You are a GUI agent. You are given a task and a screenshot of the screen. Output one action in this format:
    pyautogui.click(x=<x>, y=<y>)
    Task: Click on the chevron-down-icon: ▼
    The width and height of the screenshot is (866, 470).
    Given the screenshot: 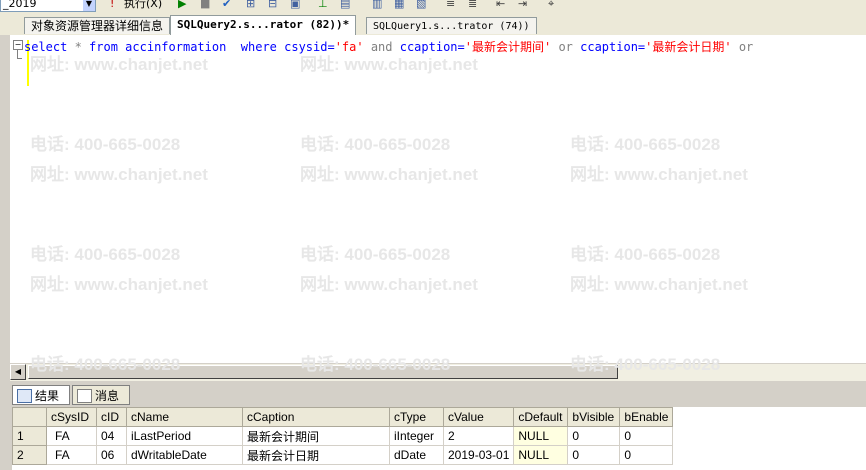 What is the action you would take?
    pyautogui.click(x=89, y=5)
    